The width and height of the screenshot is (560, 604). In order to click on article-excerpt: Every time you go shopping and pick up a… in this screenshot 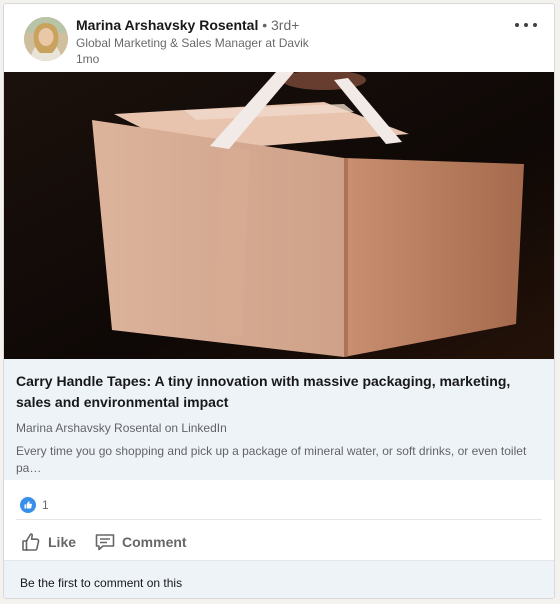, I will do `click(271, 459)`.